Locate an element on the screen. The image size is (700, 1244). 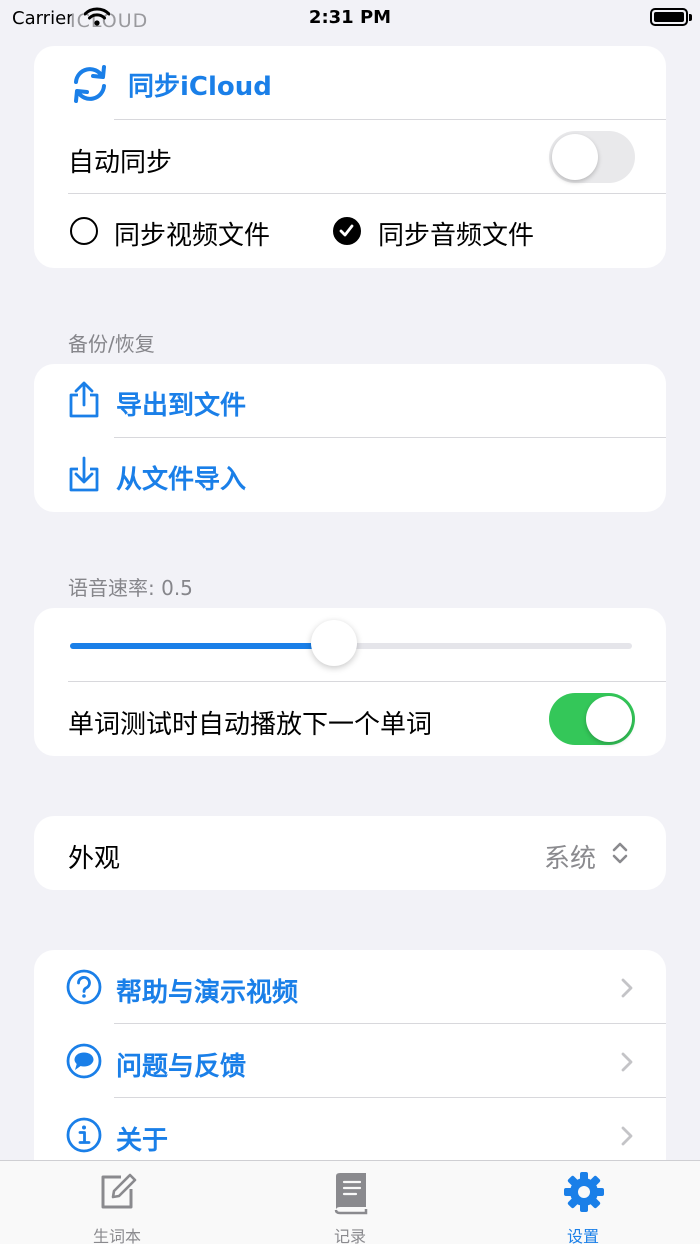
appearance-value: 系统 is located at coordinates (570, 856).